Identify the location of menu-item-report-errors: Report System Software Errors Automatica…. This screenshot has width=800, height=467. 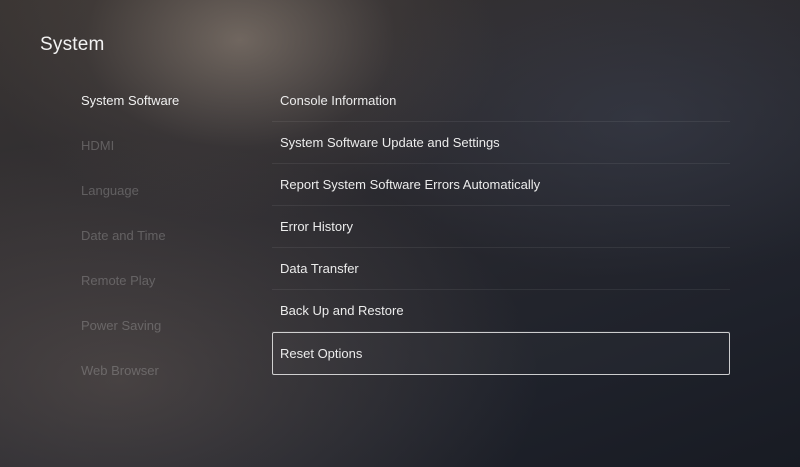
(501, 185).